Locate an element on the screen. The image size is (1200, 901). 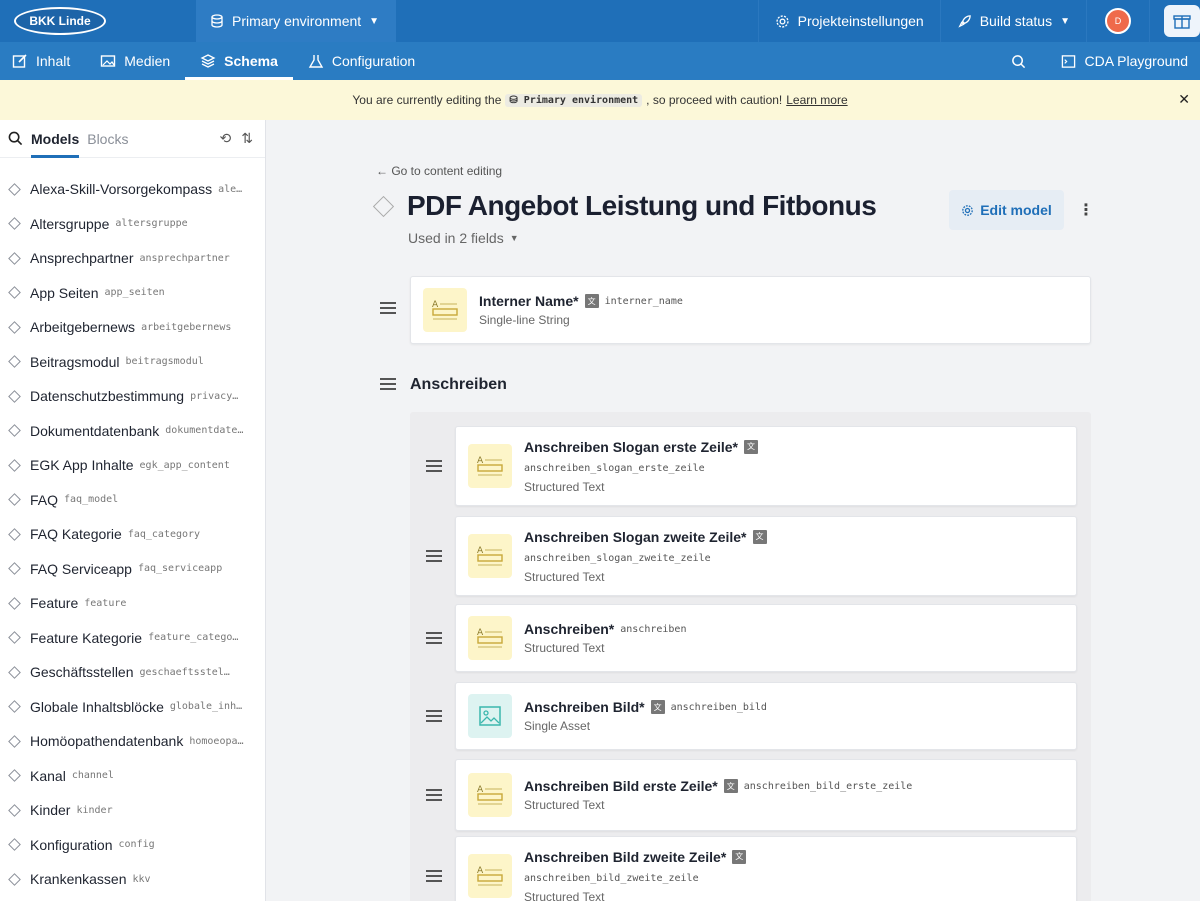
build-status-button: Build status ▼ is located at coordinates (1012, 21).